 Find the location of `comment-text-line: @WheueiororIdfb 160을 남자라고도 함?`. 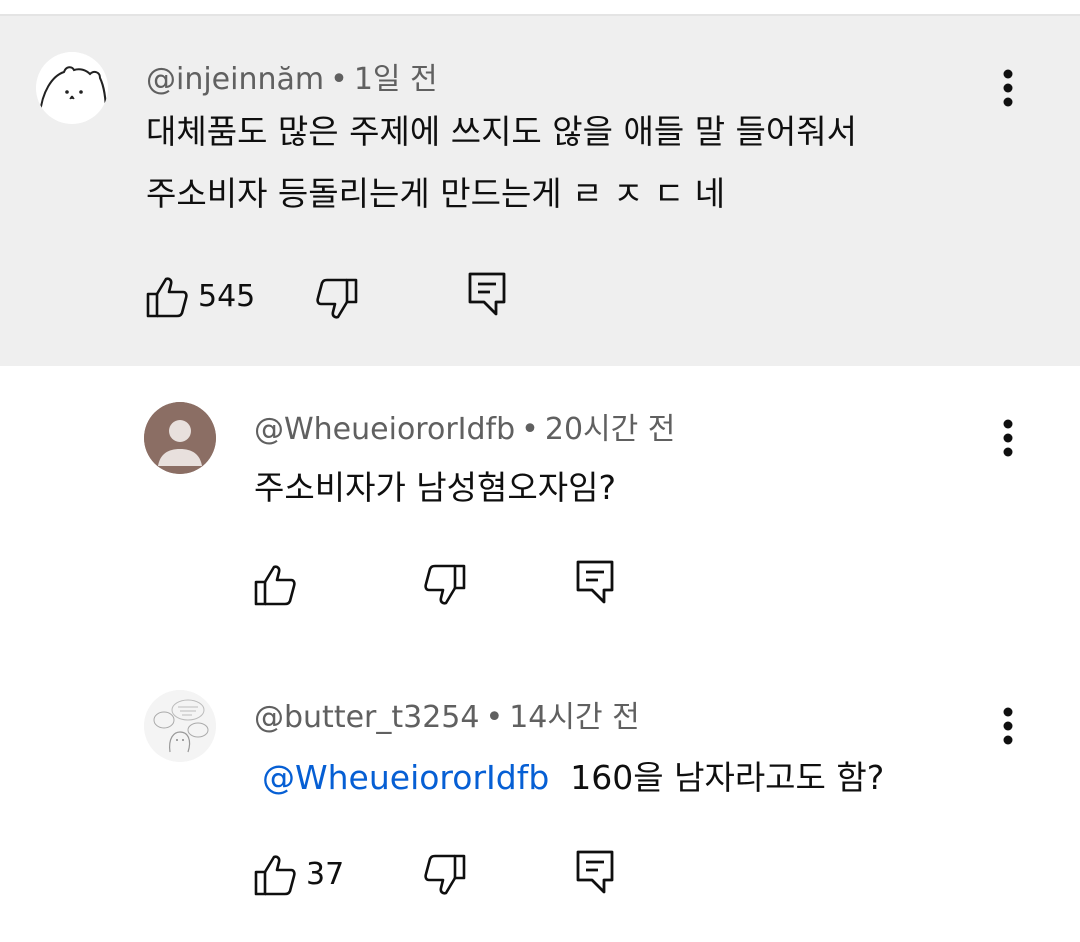

comment-text-line: @WheueiororIdfb 160을 남자라고도 함? is located at coordinates (573, 778).